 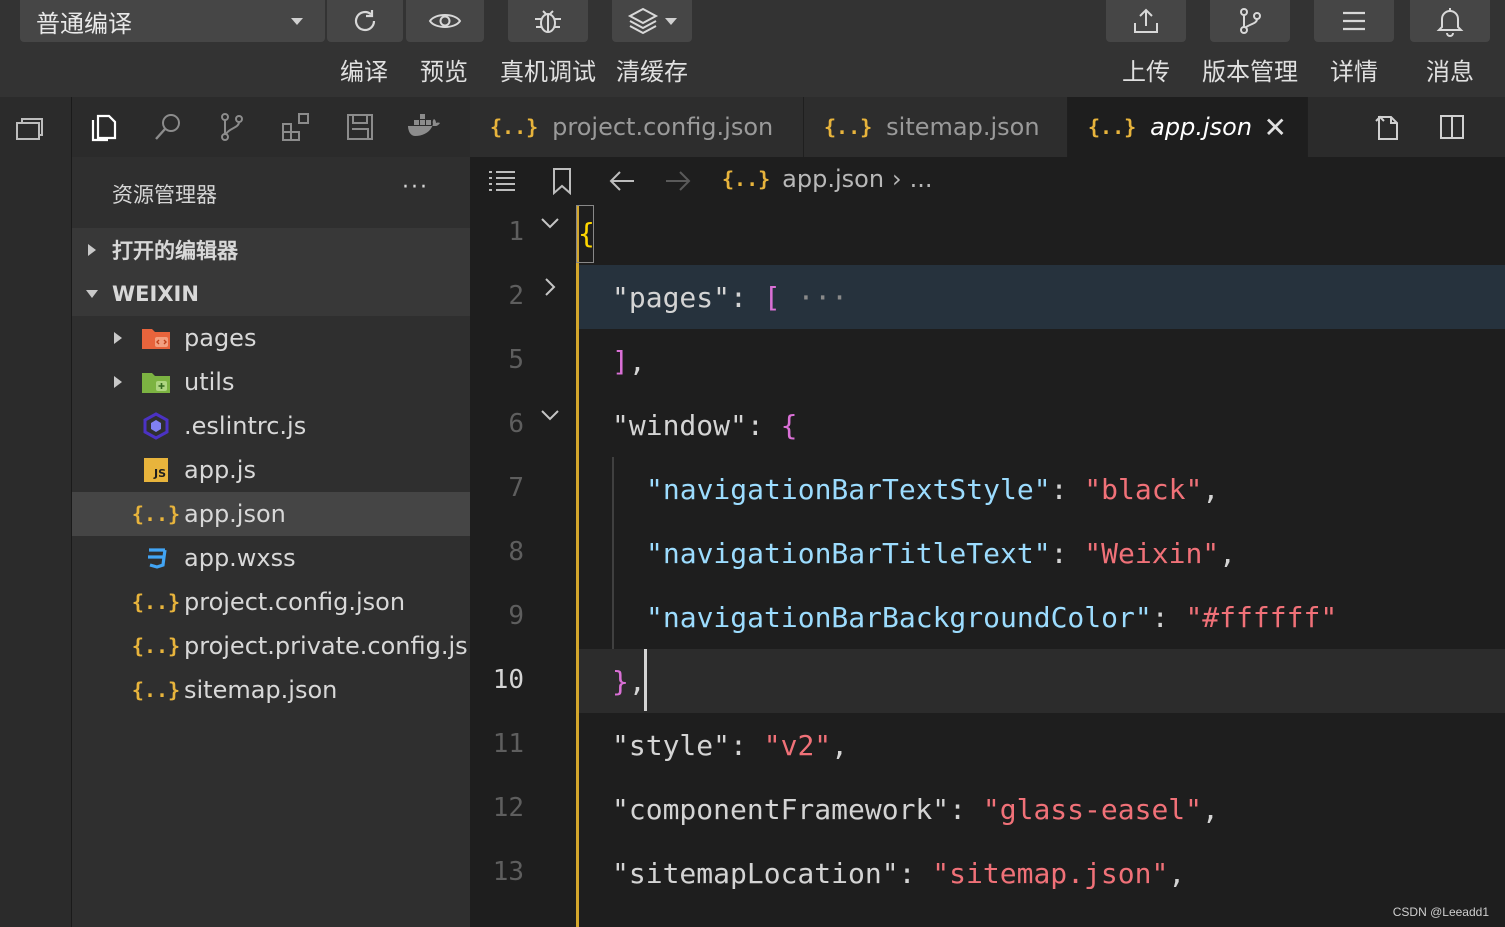 I want to click on navigate-forward-button, so click(x=678, y=181).